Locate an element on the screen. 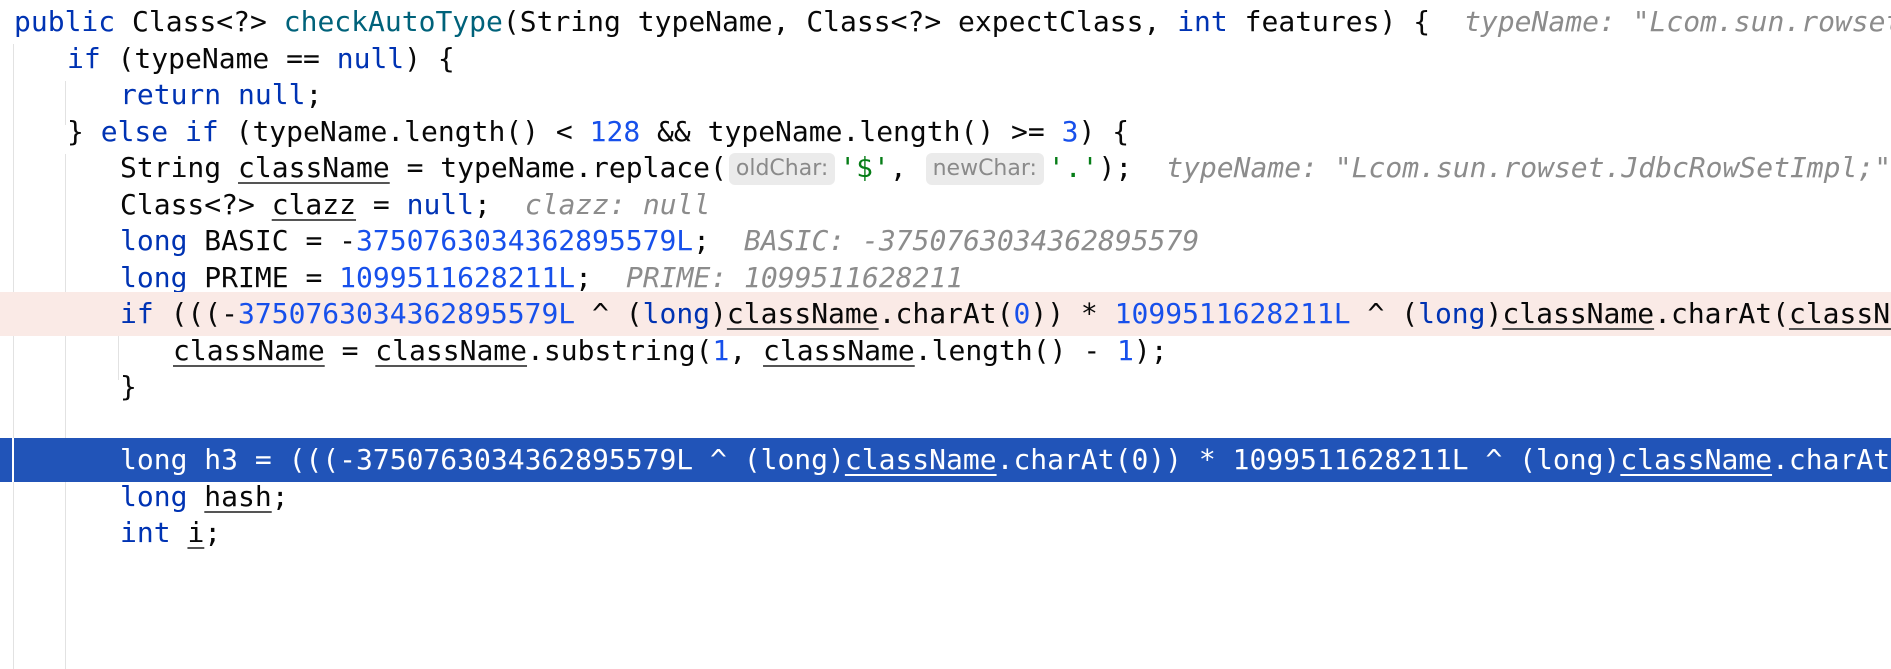 The height and width of the screenshot is (669, 1891). code-text: .length() - is located at coordinates (1016, 350).